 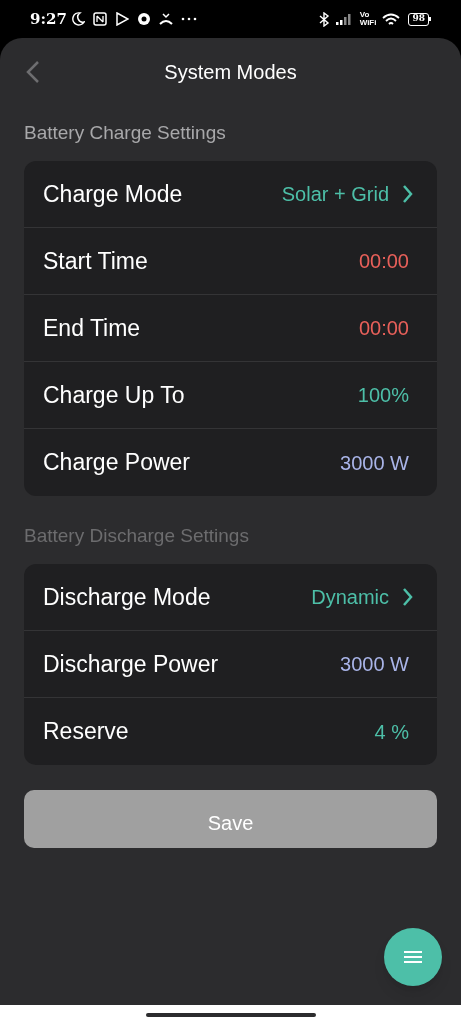 What do you see at coordinates (230, 72) in the screenshot?
I see `screen-title: System Modes` at bounding box center [230, 72].